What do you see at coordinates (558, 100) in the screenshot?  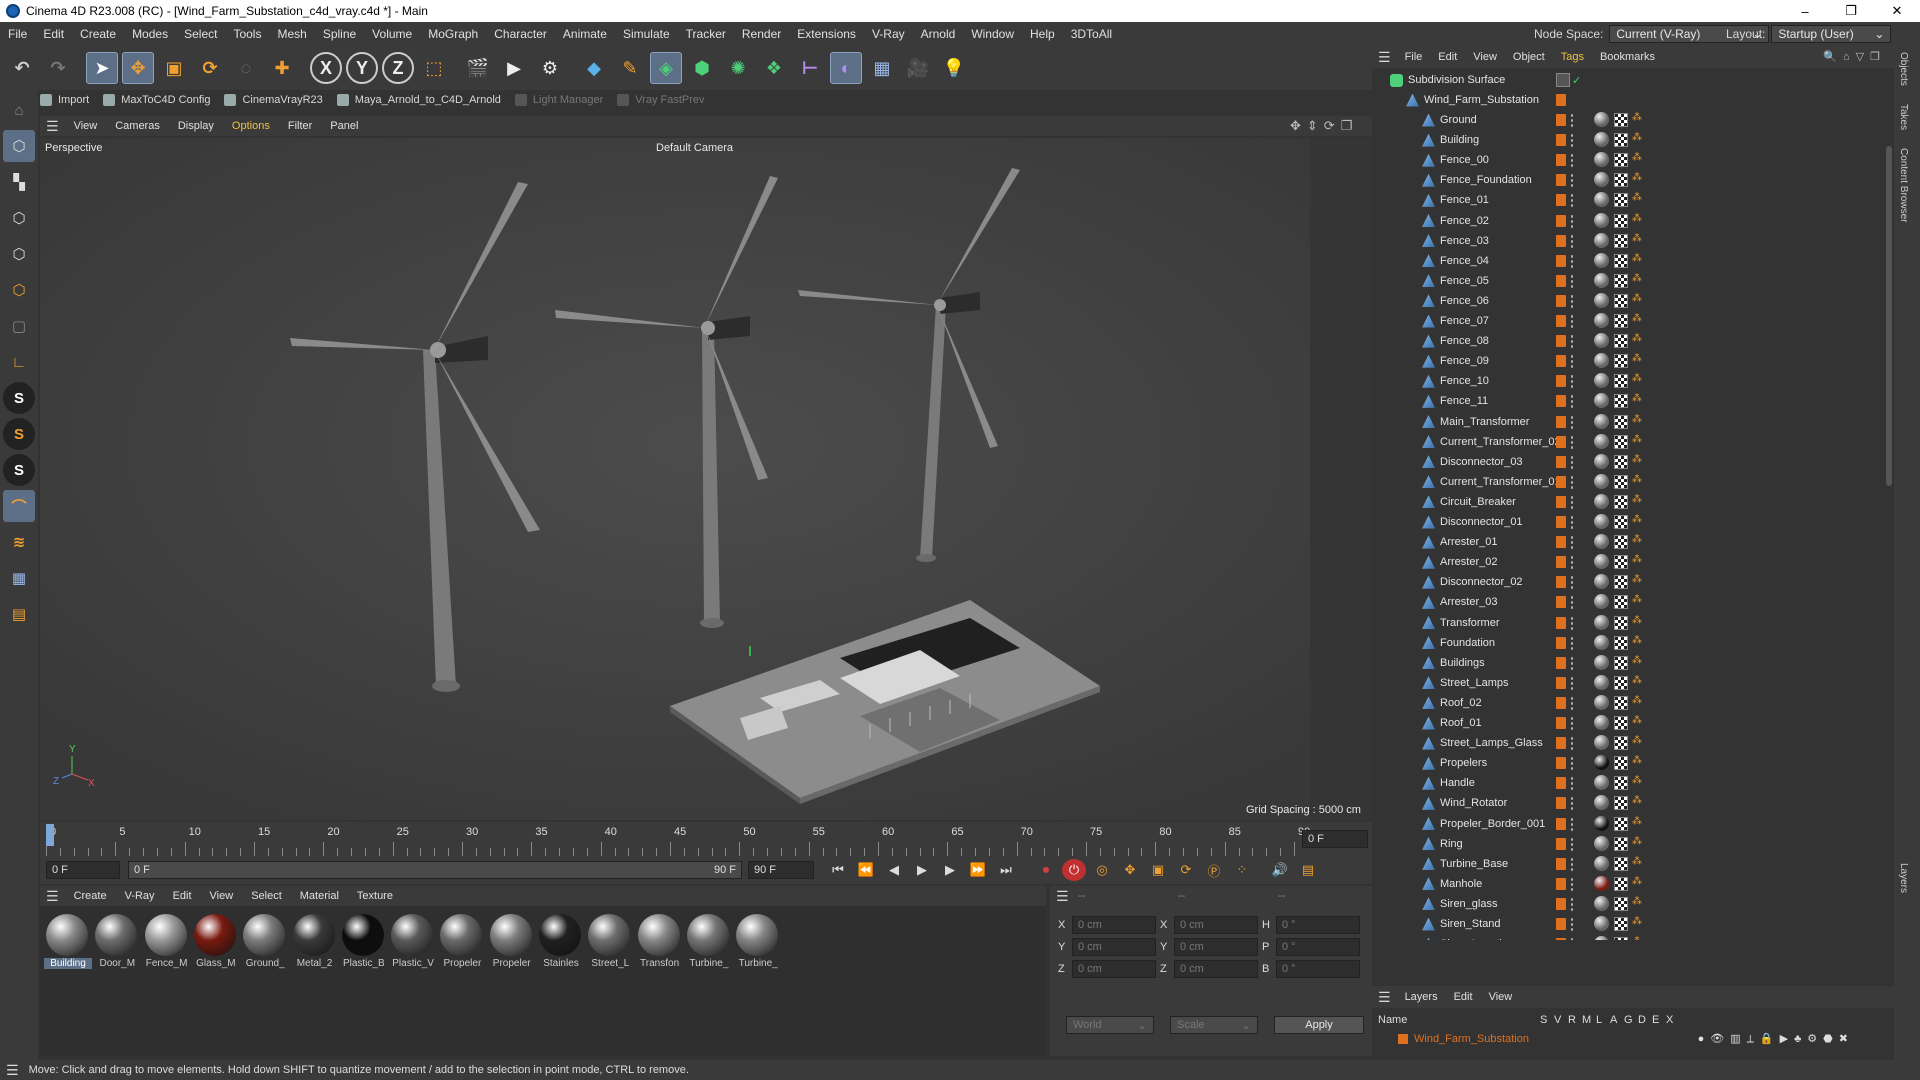 I see `plugin-light-manager: Light Manager` at bounding box center [558, 100].